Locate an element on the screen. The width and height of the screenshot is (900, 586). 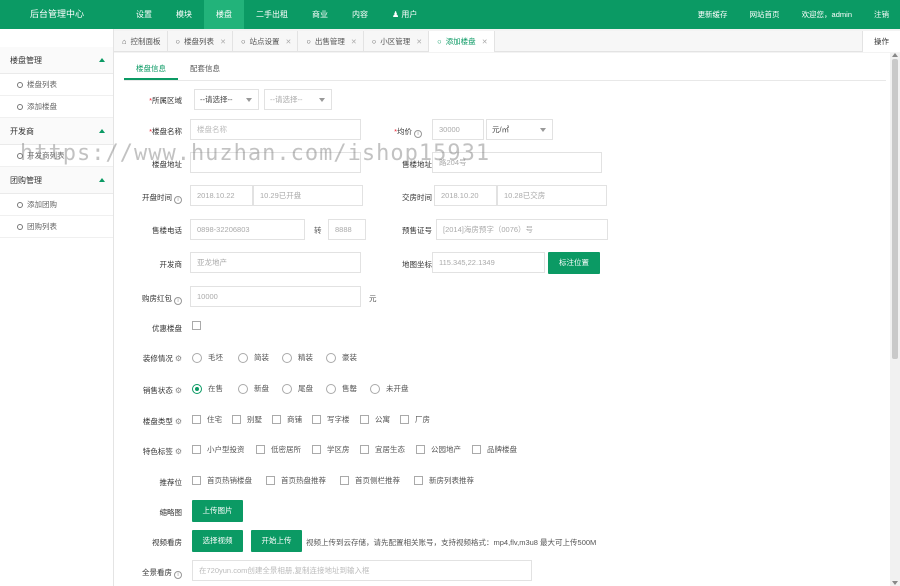
tab-dashboard: ⌂ 控制面板 is located at coordinates (141, 41).